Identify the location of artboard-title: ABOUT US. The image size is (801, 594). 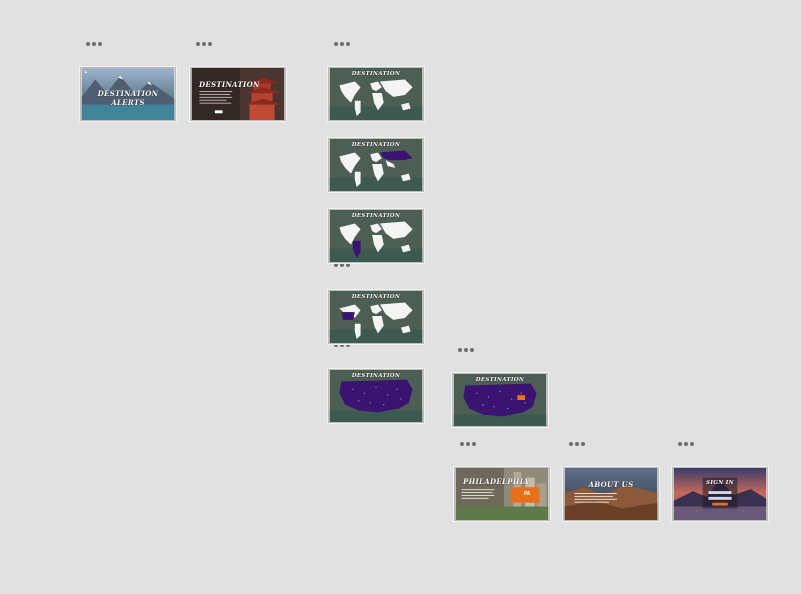
(611, 484).